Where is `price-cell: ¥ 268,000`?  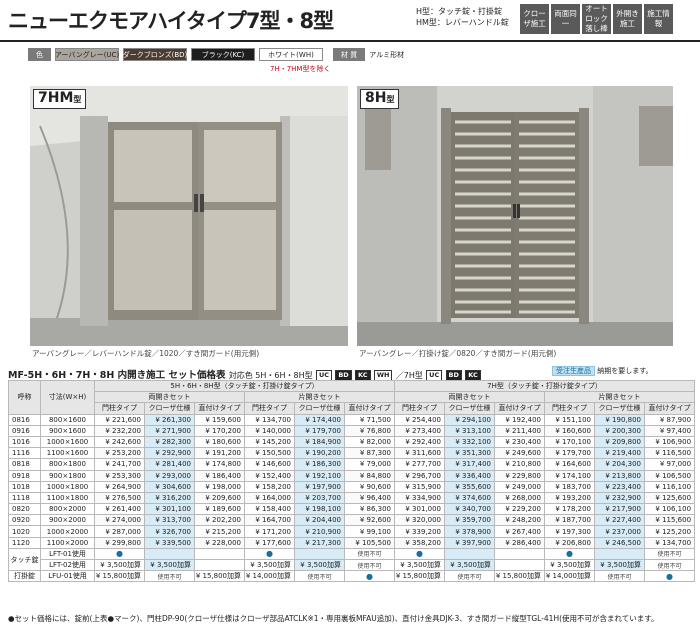 price-cell: ¥ 268,000 is located at coordinates (519, 498).